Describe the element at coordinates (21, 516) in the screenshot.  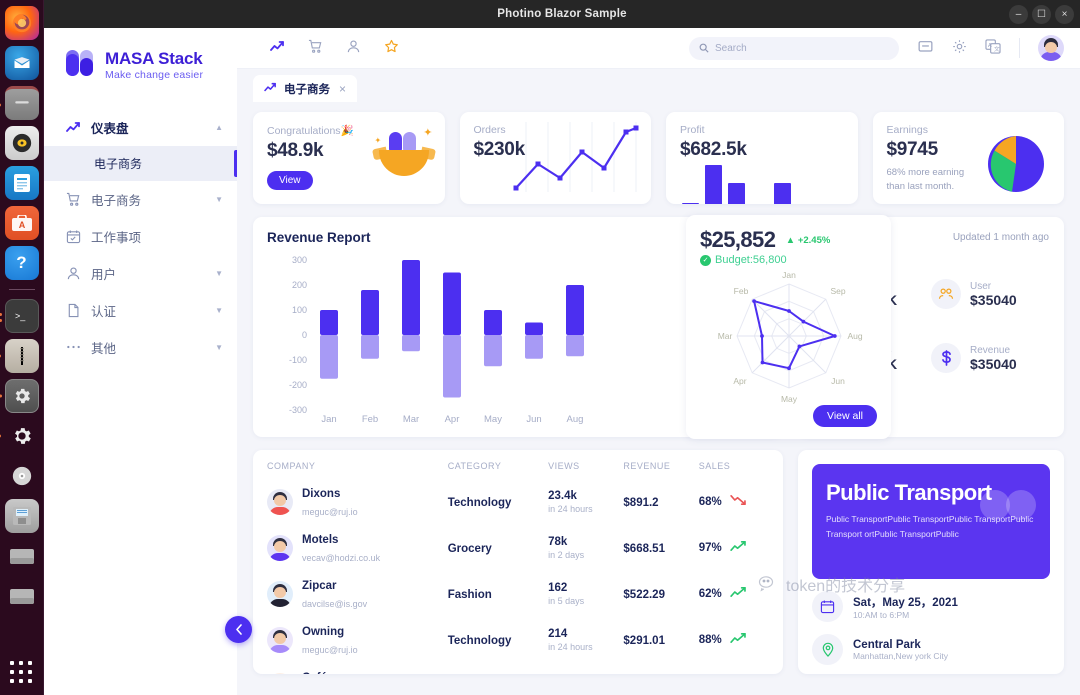
I see `floppy-icon` at that location.